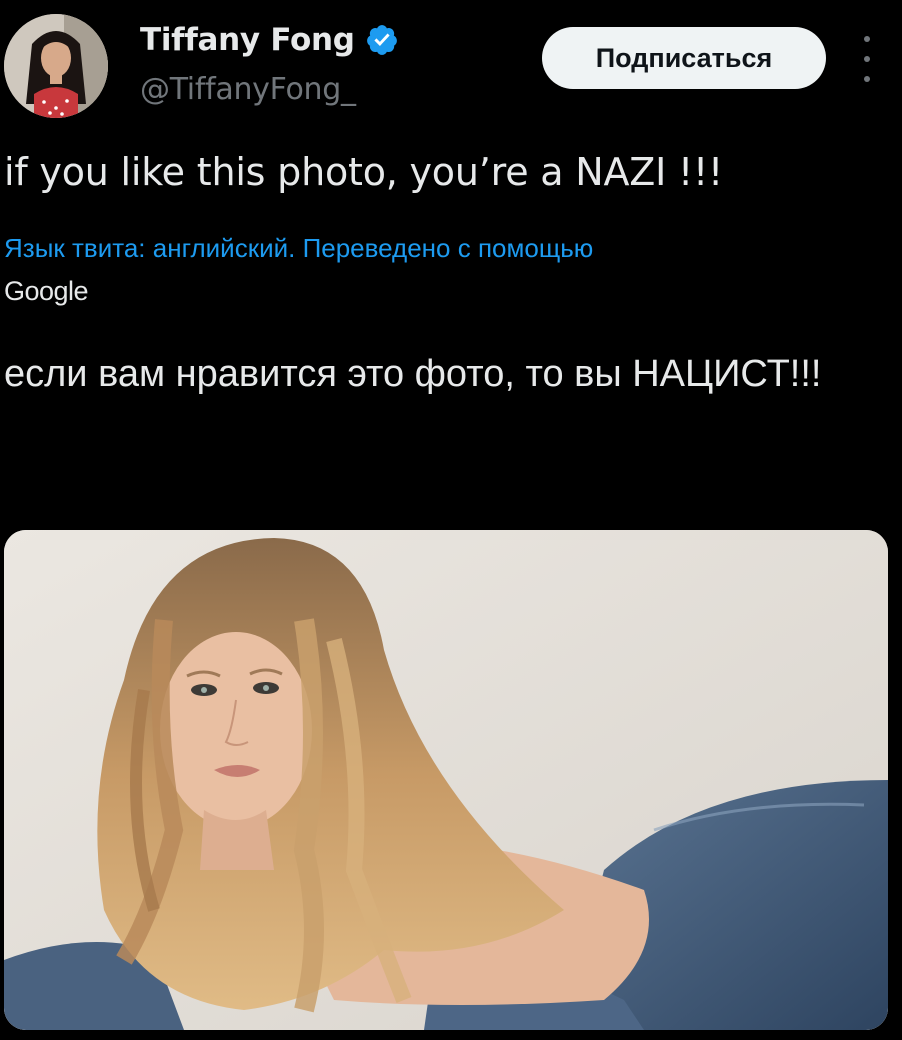 The height and width of the screenshot is (1040, 902). Describe the element at coordinates (684, 58) in the screenshot. I see `follow-button: Подписаться` at that location.